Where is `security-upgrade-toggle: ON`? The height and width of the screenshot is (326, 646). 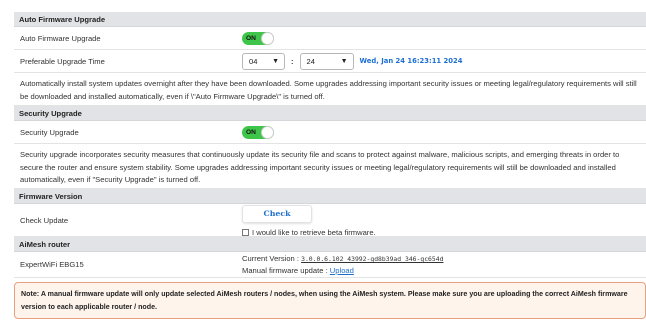
security-upgrade-toggle: ON is located at coordinates (258, 132).